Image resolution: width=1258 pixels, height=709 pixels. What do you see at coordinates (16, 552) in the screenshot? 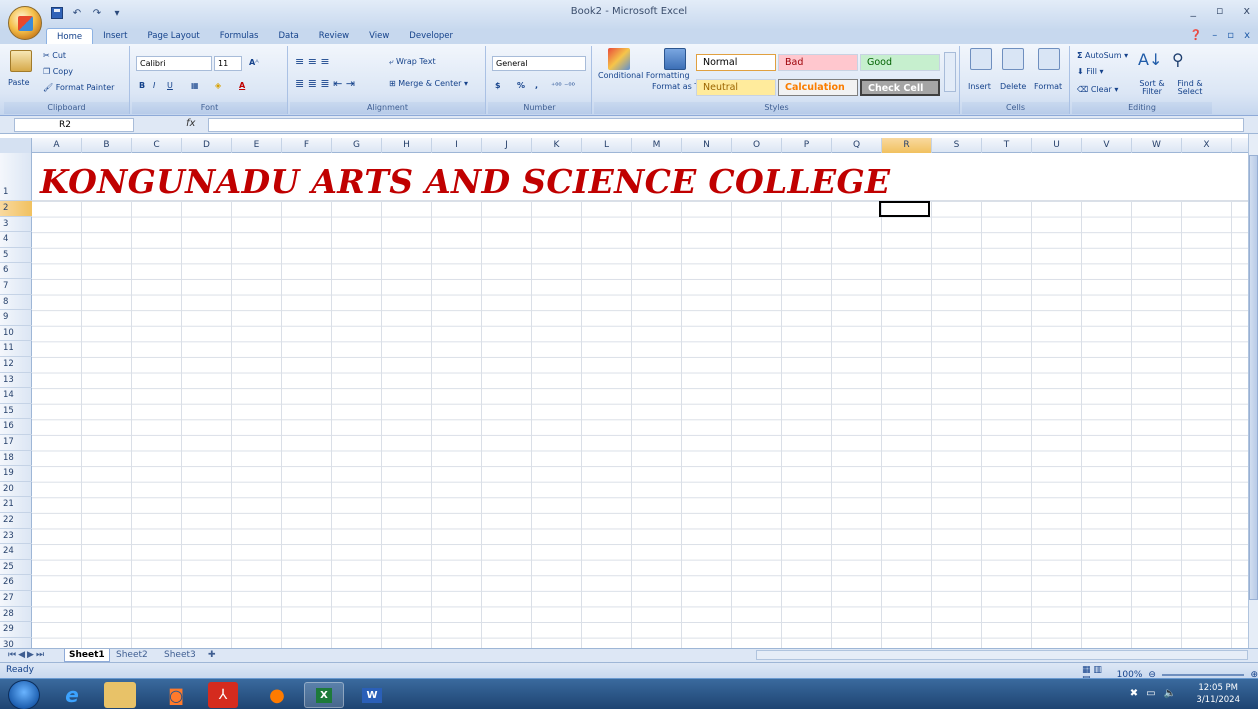
I see `row-header-24: 24` at bounding box center [16, 552].